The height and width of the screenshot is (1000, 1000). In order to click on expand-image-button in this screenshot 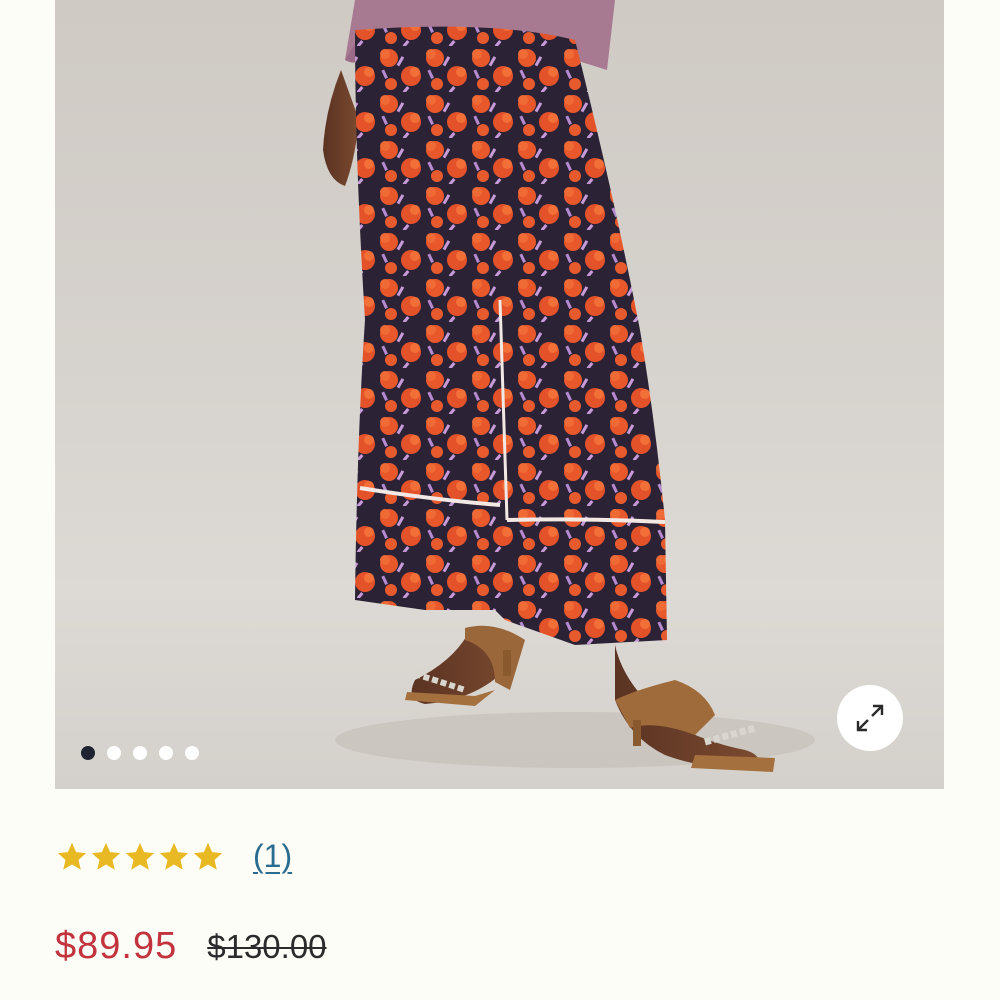, I will do `click(870, 718)`.